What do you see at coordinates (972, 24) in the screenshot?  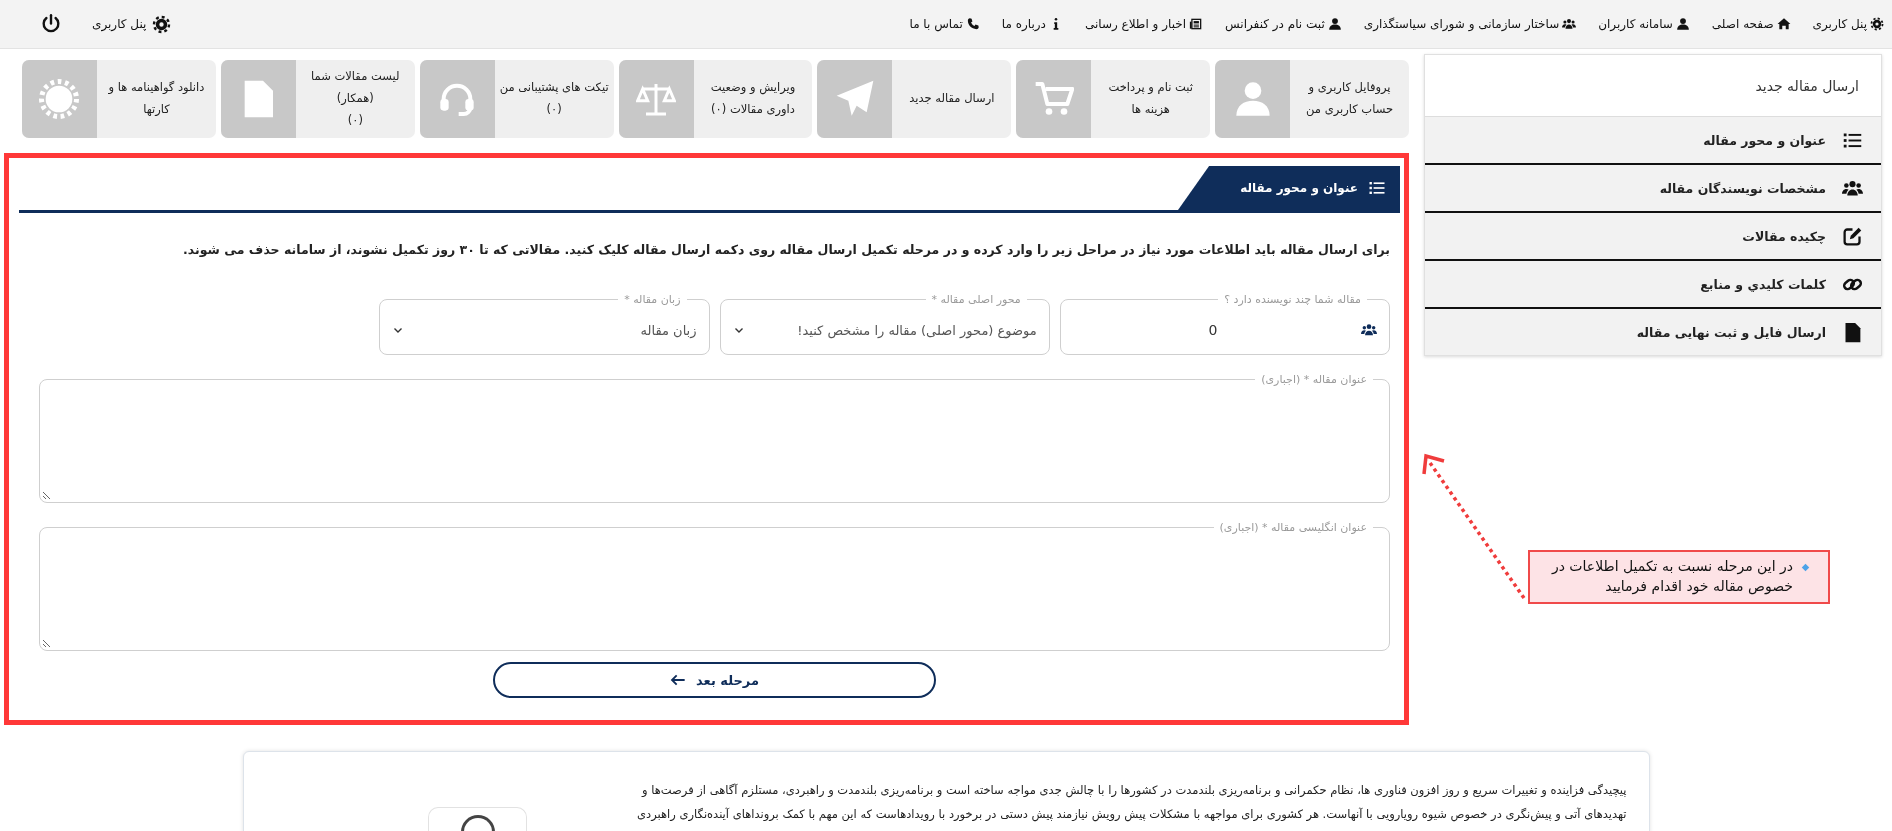 I see `phone-icon` at bounding box center [972, 24].